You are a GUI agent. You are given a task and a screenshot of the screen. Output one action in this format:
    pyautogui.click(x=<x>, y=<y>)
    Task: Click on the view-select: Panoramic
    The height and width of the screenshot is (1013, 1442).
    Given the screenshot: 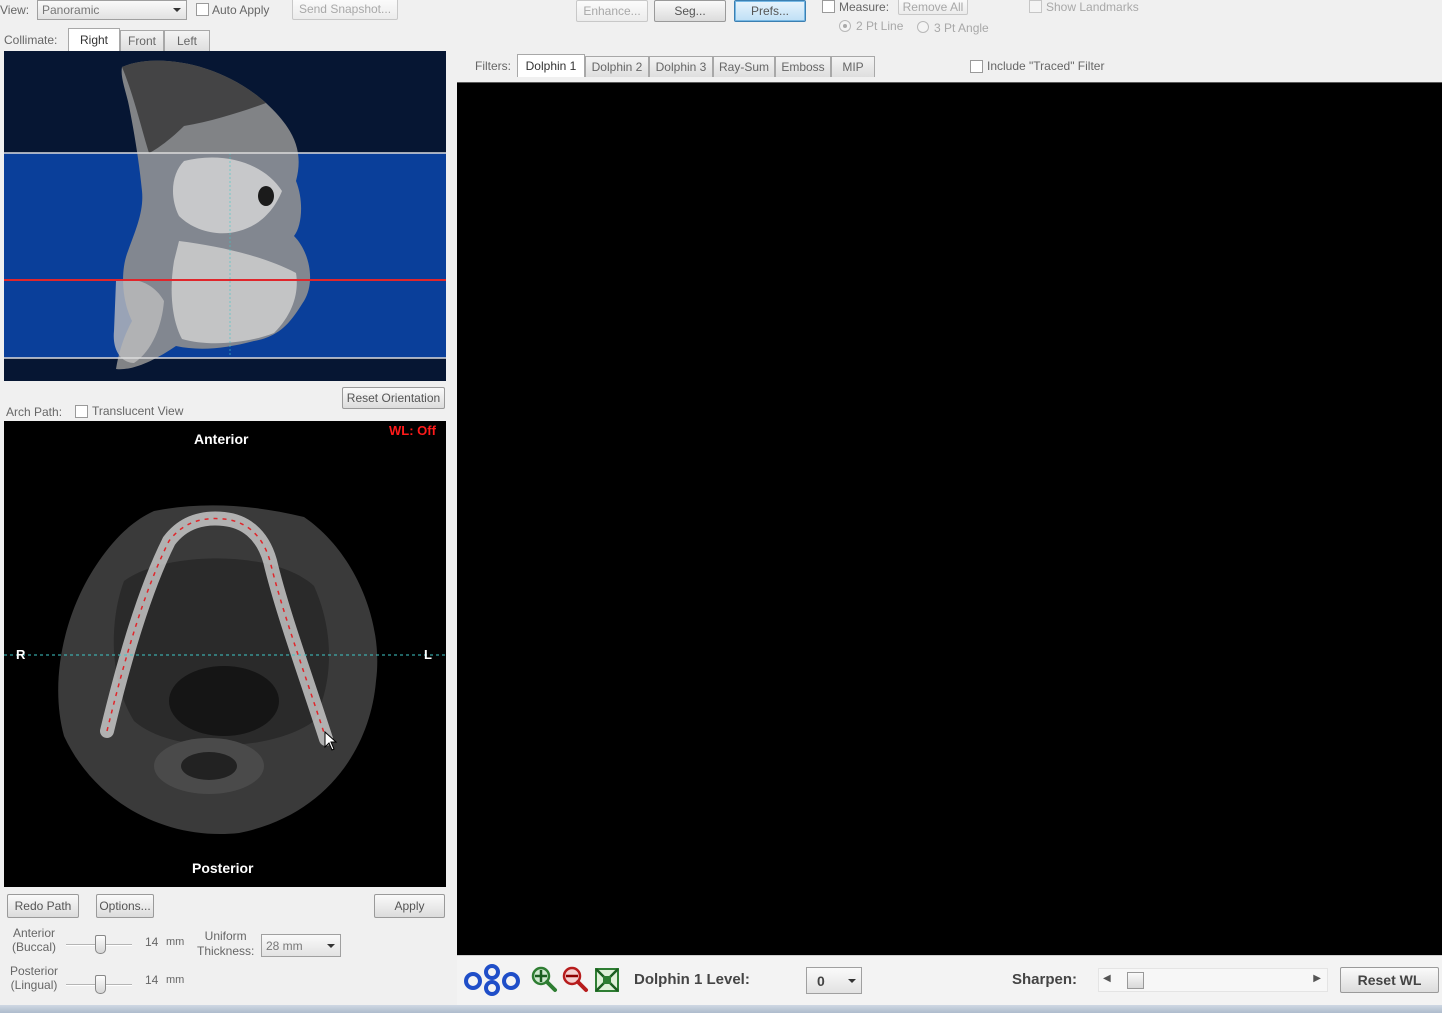 What is the action you would take?
    pyautogui.click(x=112, y=10)
    